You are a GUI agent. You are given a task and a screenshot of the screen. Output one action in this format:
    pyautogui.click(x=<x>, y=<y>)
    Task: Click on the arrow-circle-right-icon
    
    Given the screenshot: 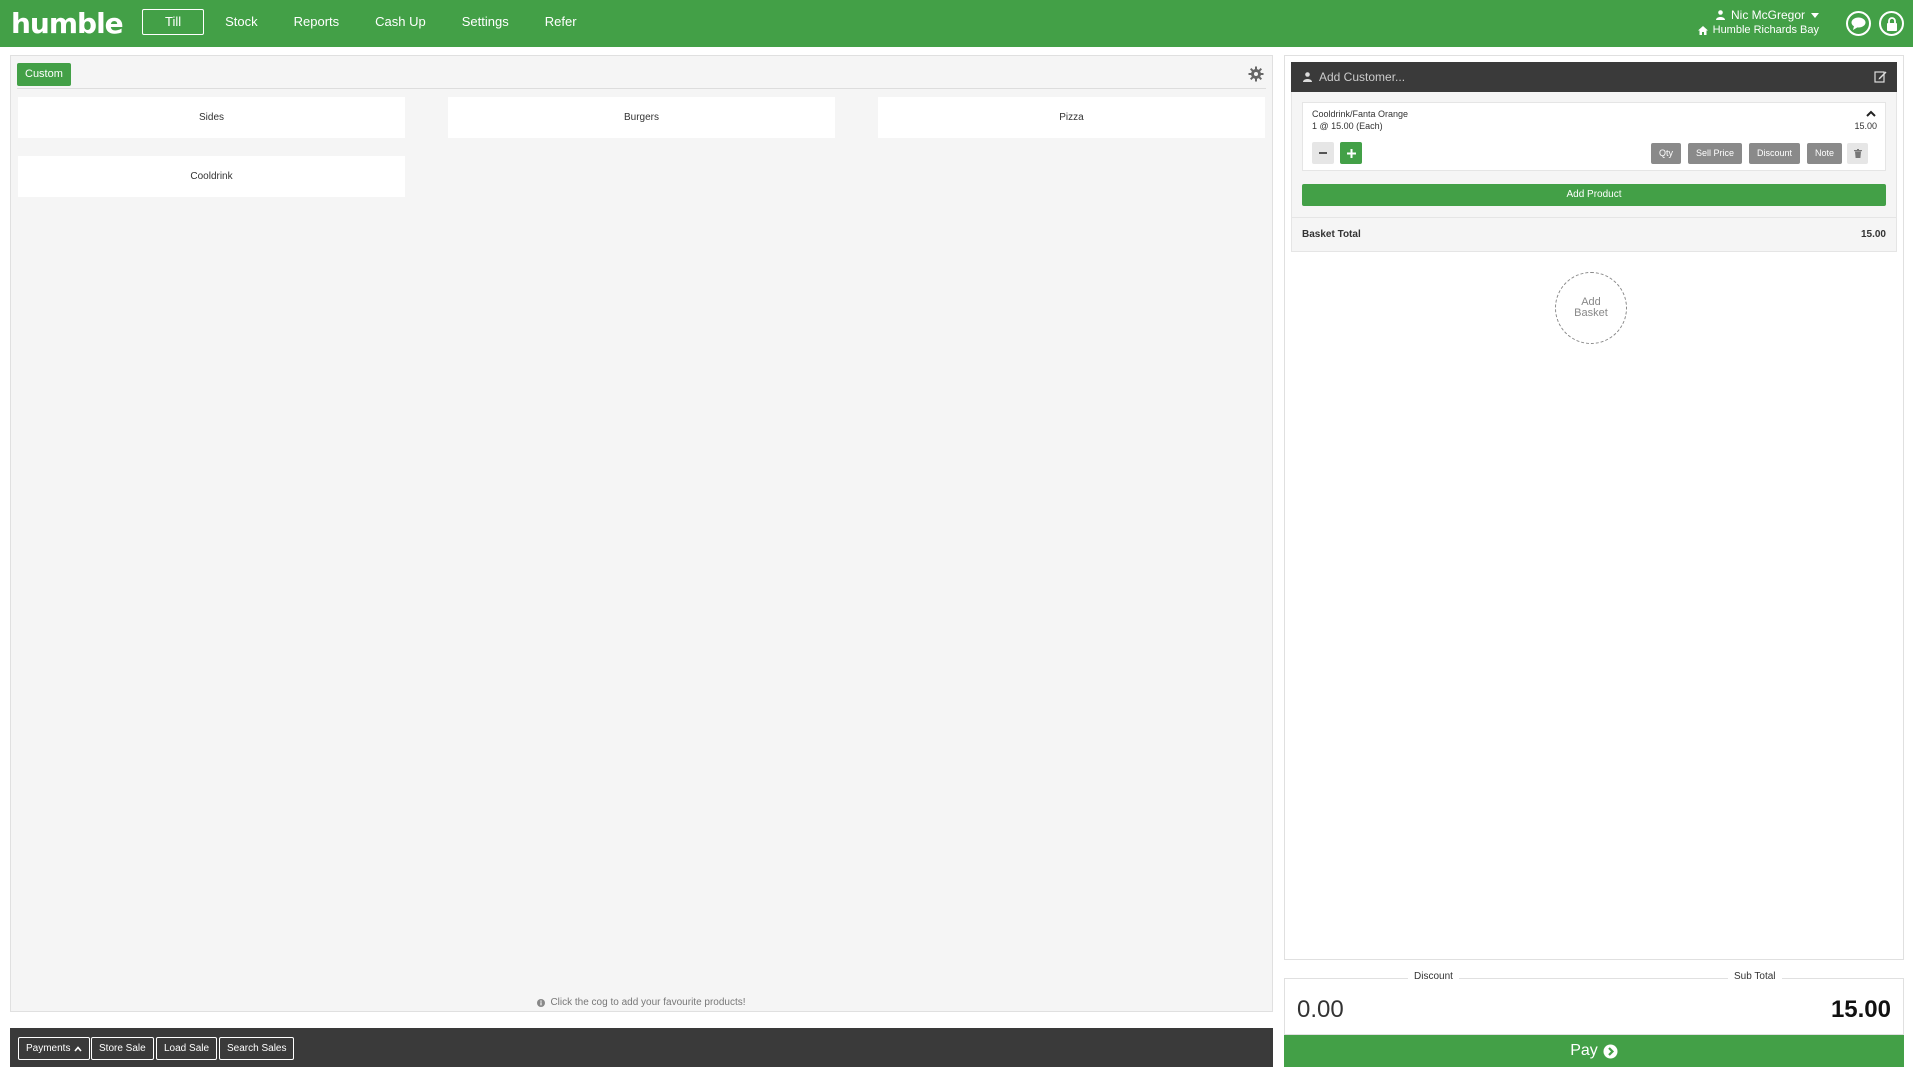 What is the action you would take?
    pyautogui.click(x=1610, y=1051)
    